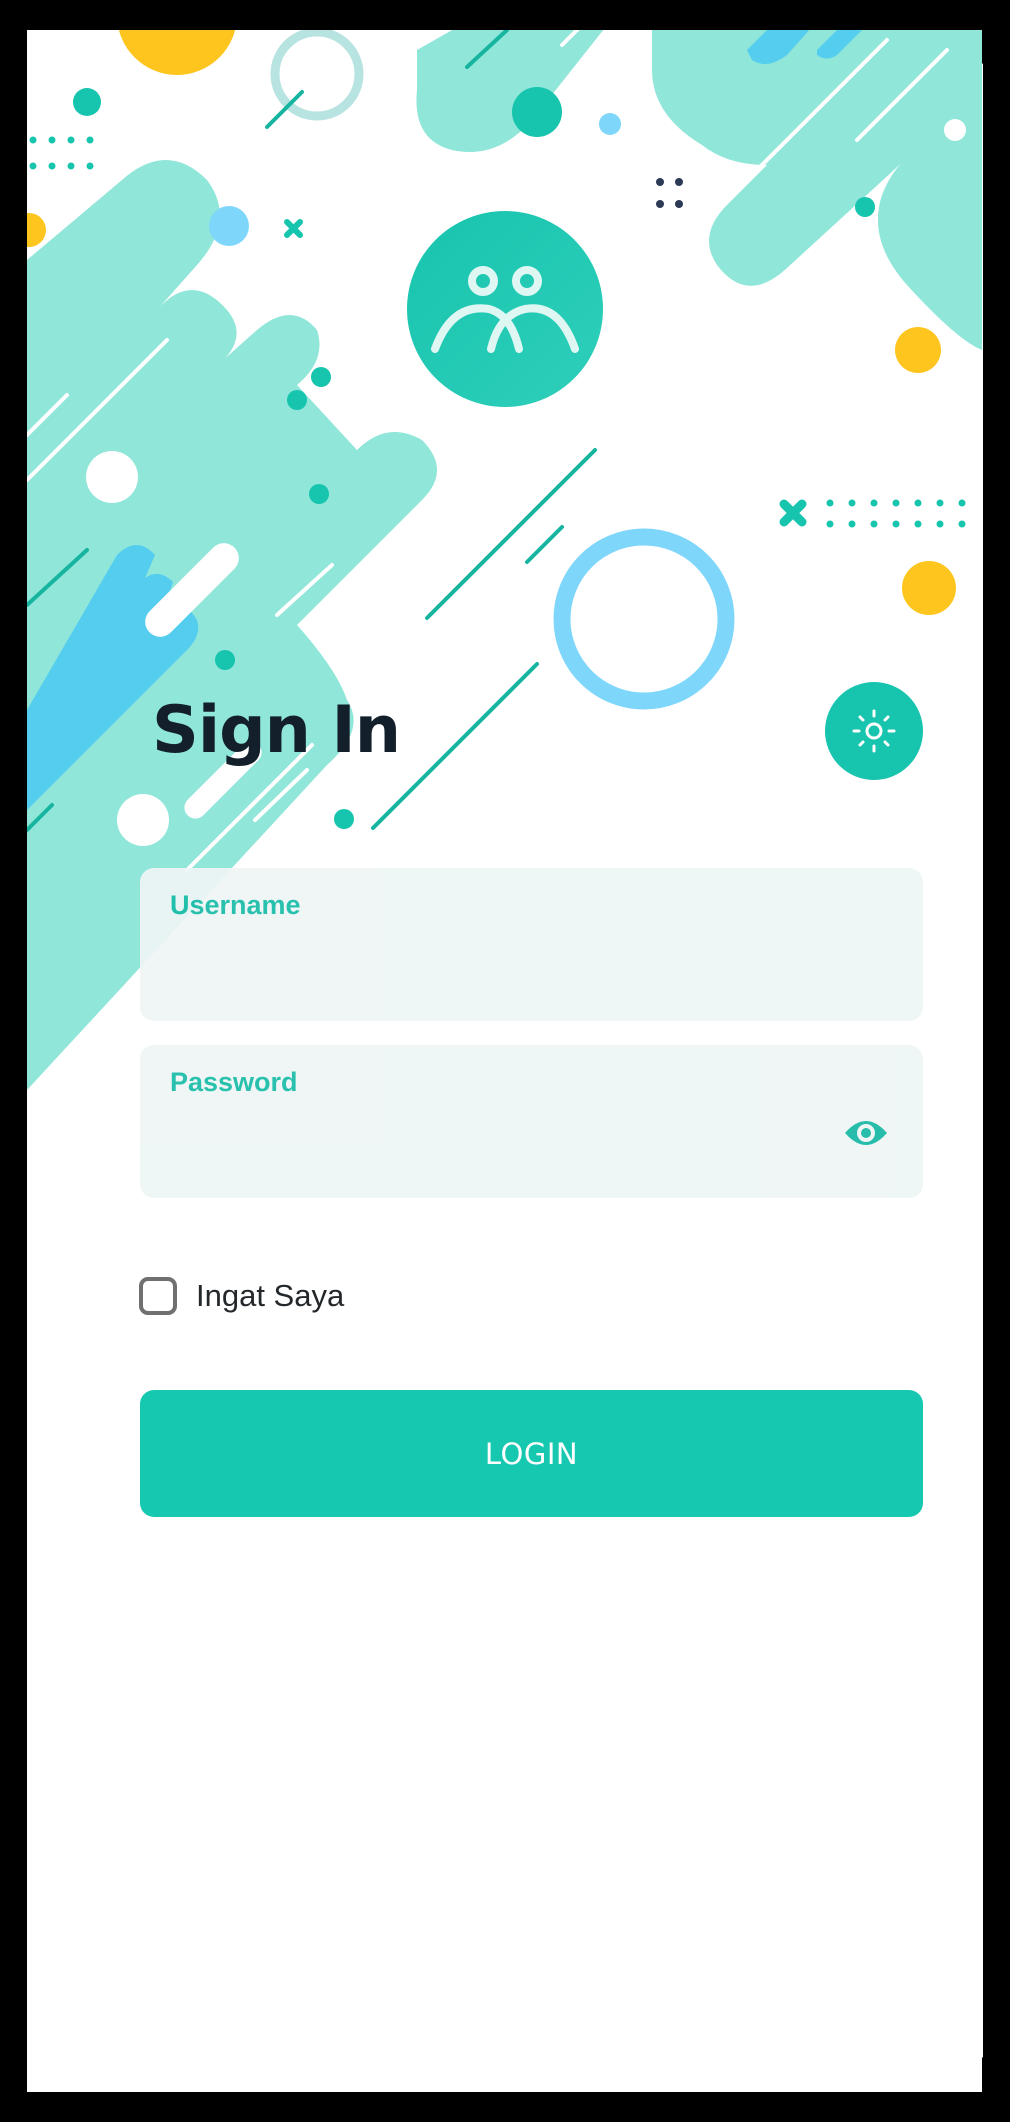  I want to click on people-group-icon, so click(505, 309).